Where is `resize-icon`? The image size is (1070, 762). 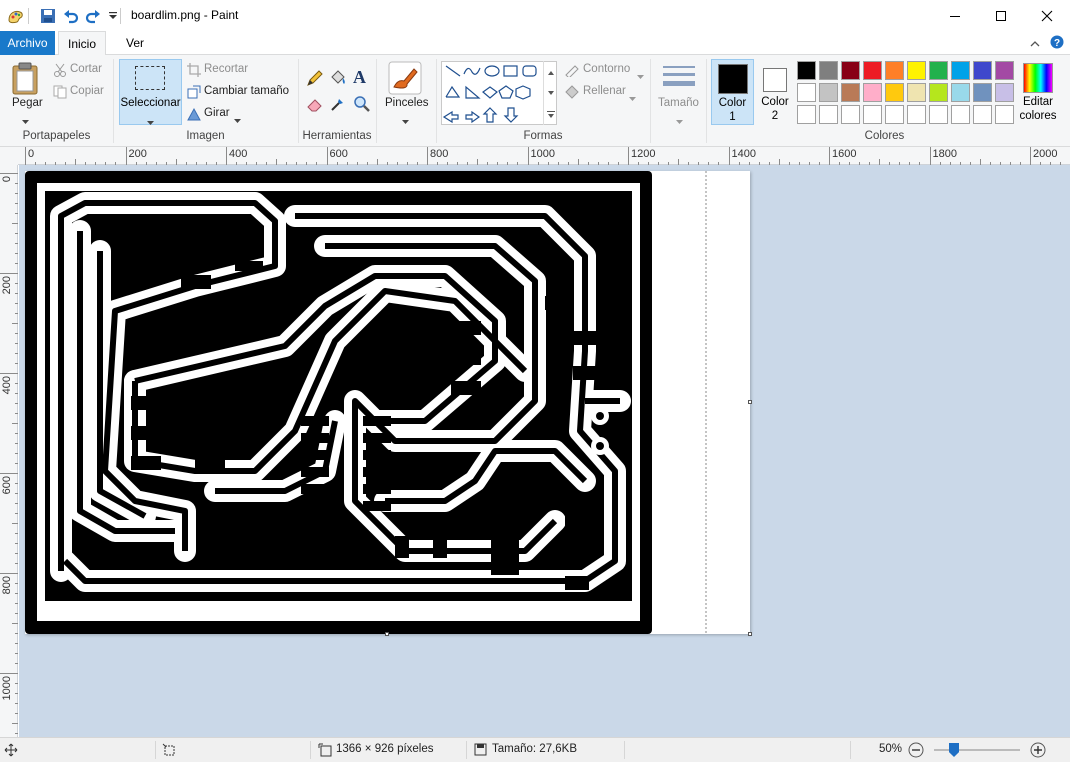 resize-icon is located at coordinates (194, 93).